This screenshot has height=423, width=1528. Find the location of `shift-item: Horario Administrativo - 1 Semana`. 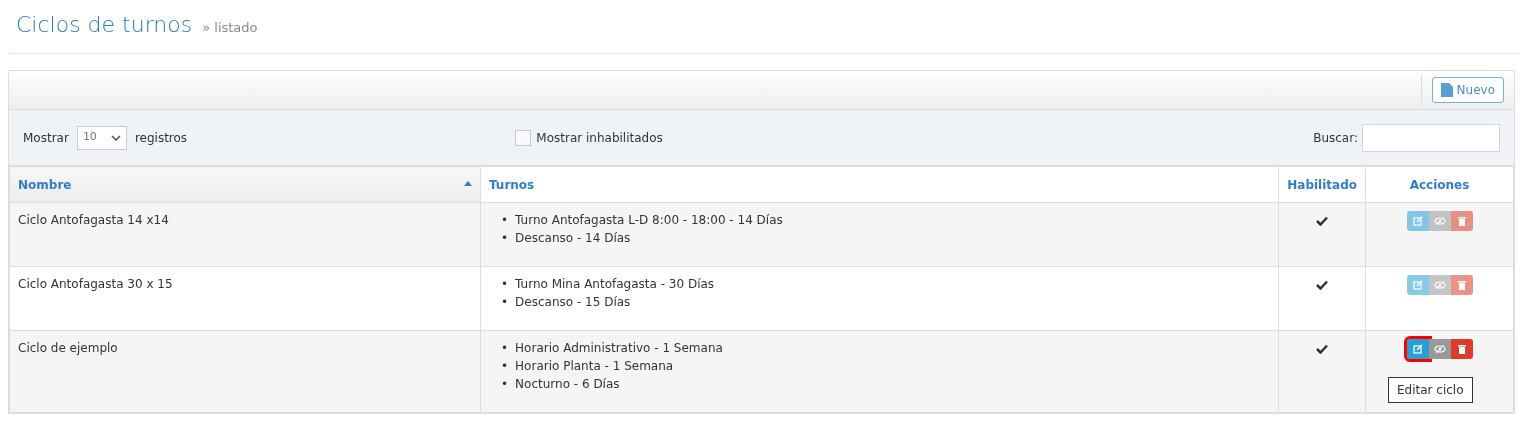

shift-item: Horario Administrativo - 1 Semana is located at coordinates (619, 348).